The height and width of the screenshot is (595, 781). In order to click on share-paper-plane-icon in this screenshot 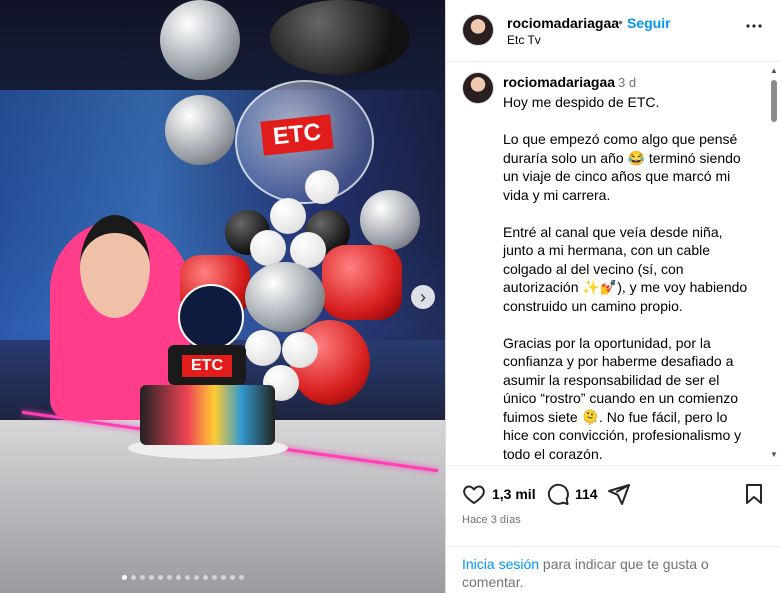, I will do `click(619, 496)`.